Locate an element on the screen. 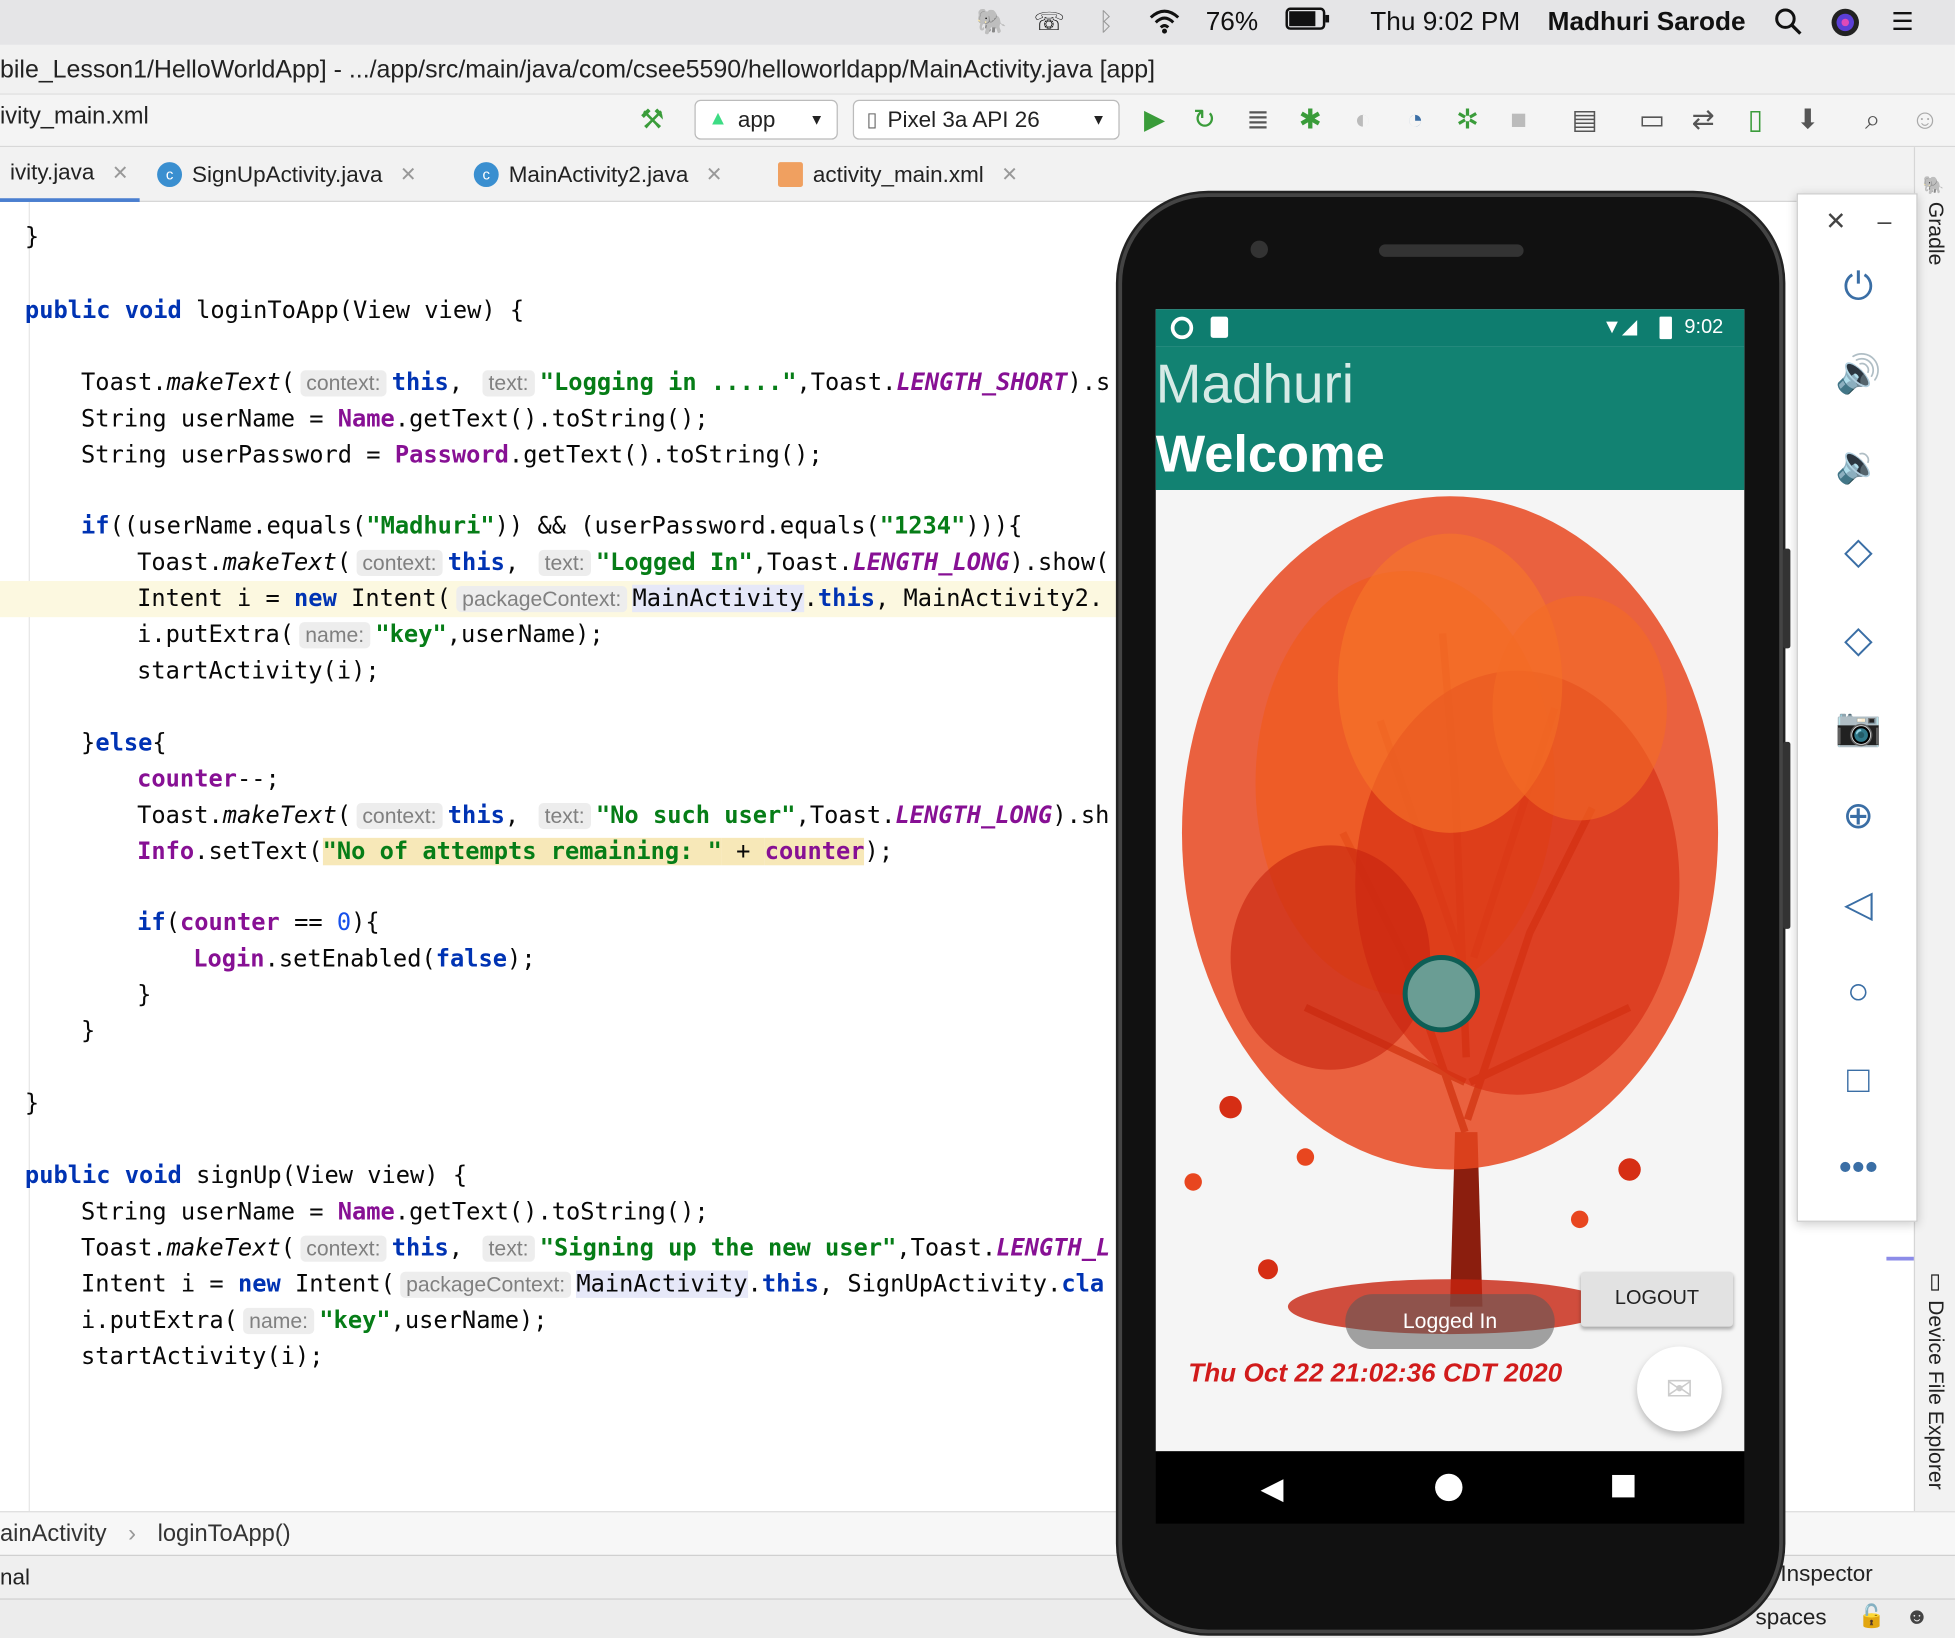  search-icon is located at coordinates (1788, 22).